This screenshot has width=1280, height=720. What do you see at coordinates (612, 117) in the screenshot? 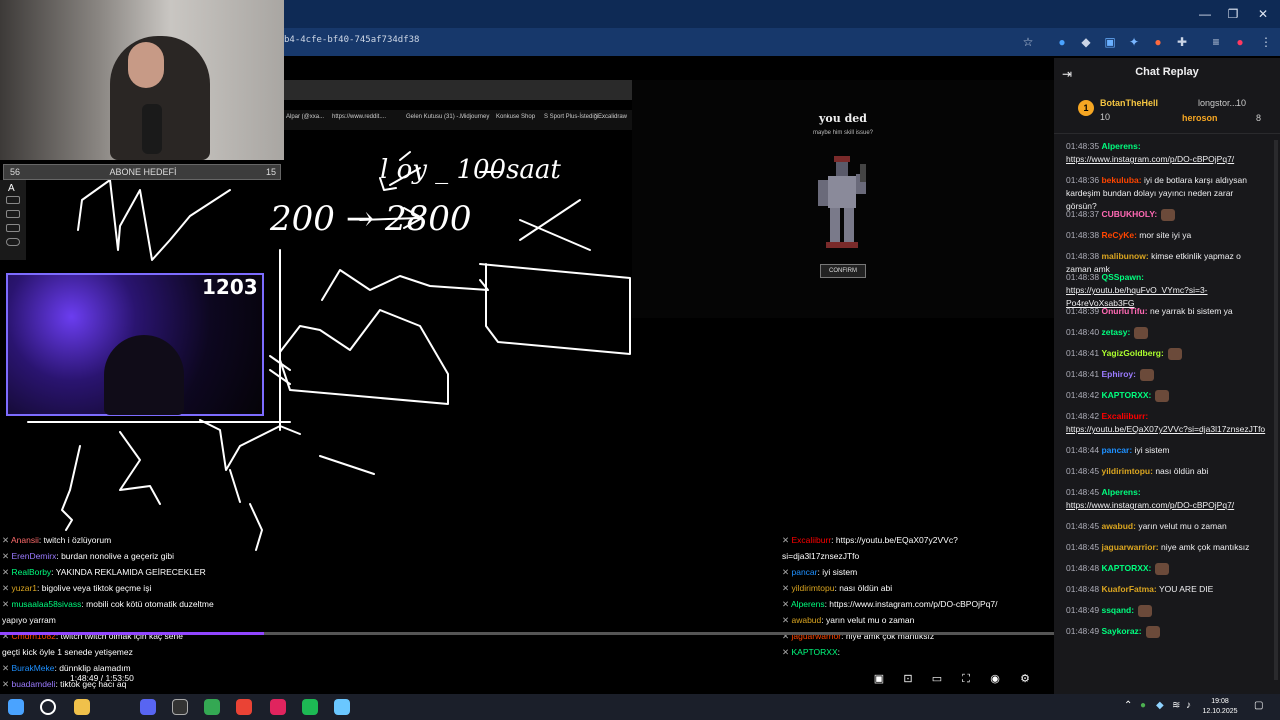
I see `bookmark-item: Excalidraw` at bounding box center [612, 117].